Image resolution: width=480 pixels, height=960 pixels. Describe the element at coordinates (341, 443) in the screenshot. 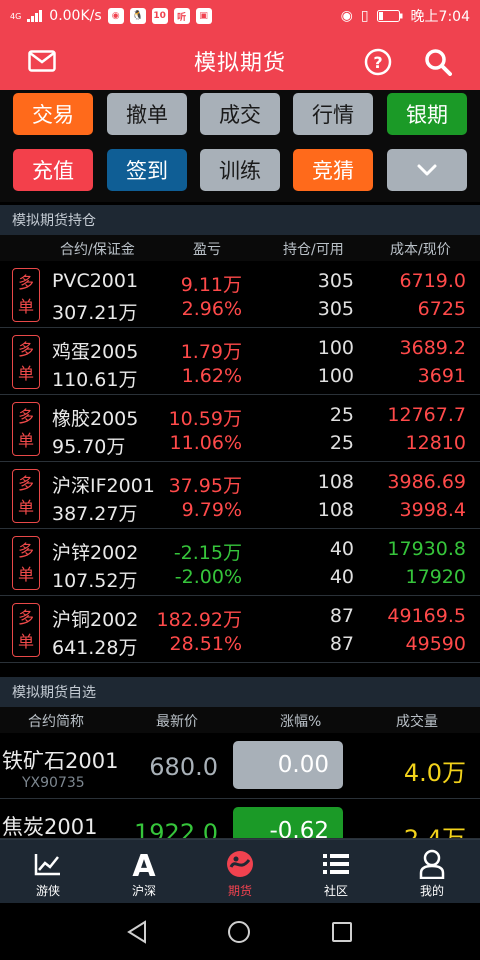

I see `available-qty: 25` at that location.